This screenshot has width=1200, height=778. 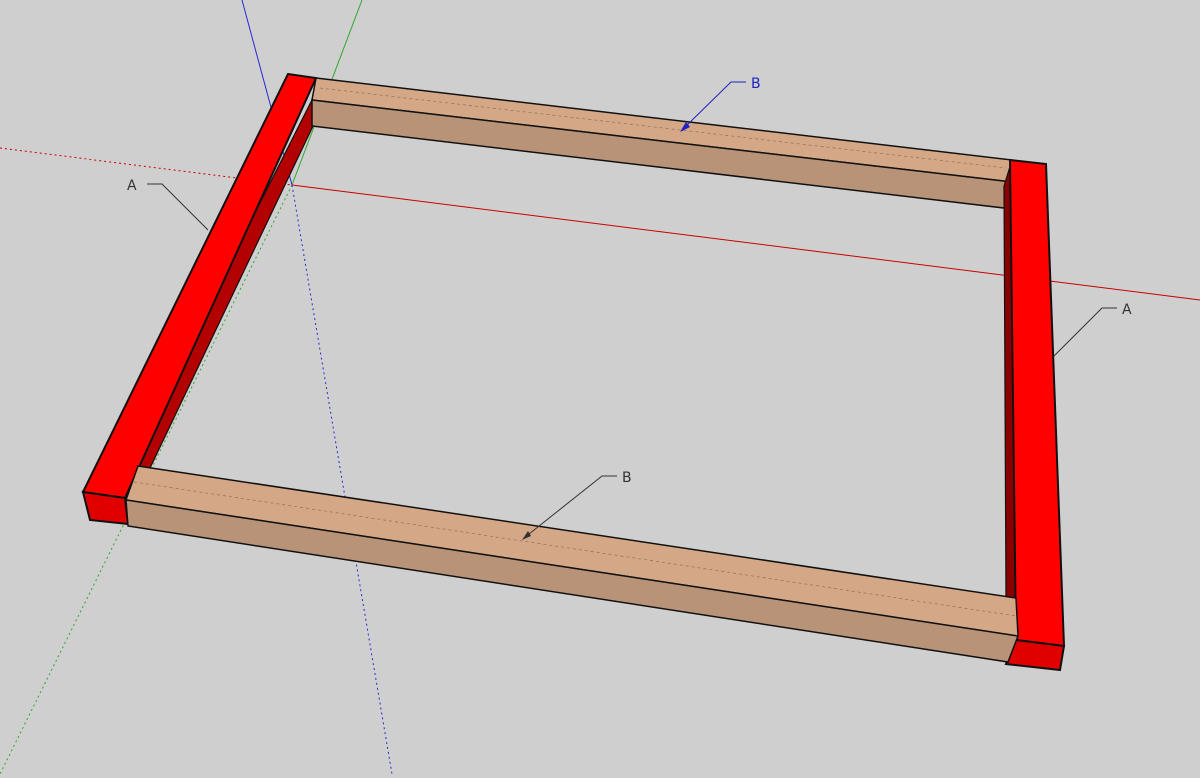 What do you see at coordinates (199, 286) in the screenshot?
I see `part-a-left-top-face` at bounding box center [199, 286].